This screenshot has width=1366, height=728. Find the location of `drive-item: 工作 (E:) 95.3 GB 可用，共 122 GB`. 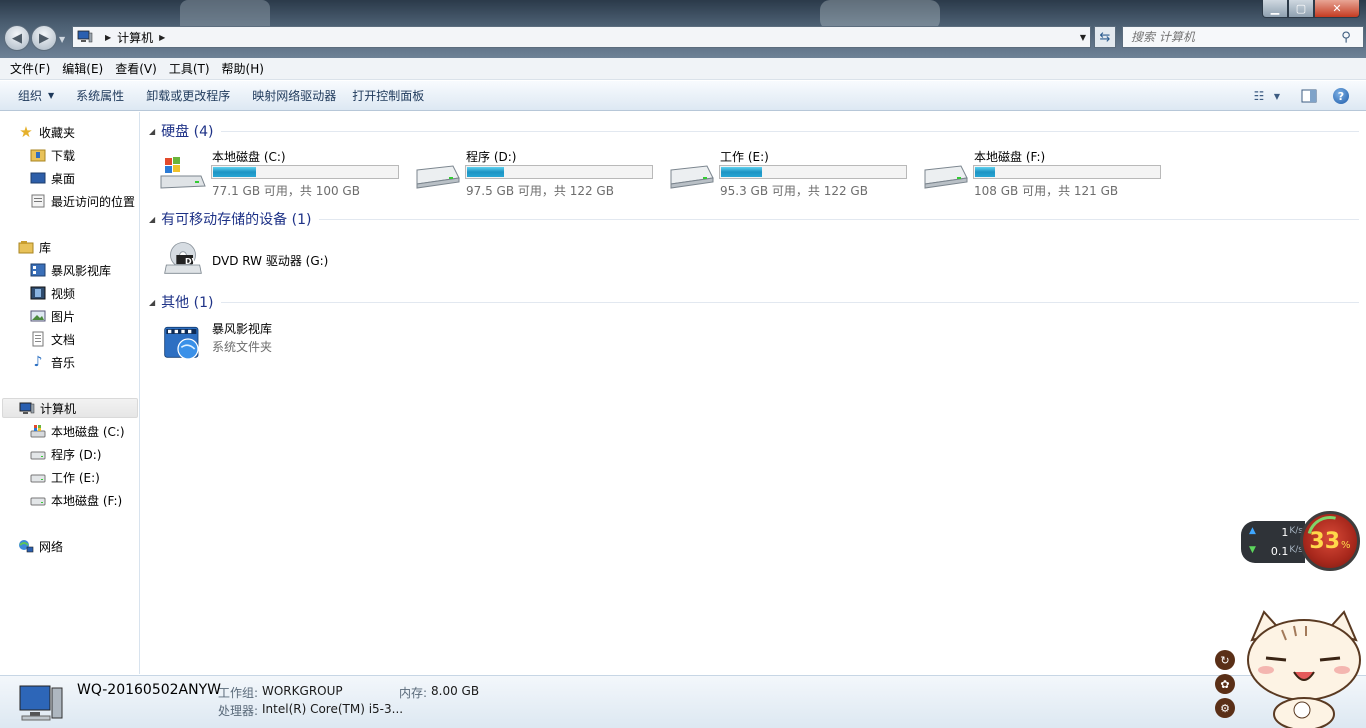

drive-item: 工作 (E:) 95.3 GB 可用，共 122 GB is located at coordinates (792, 173).